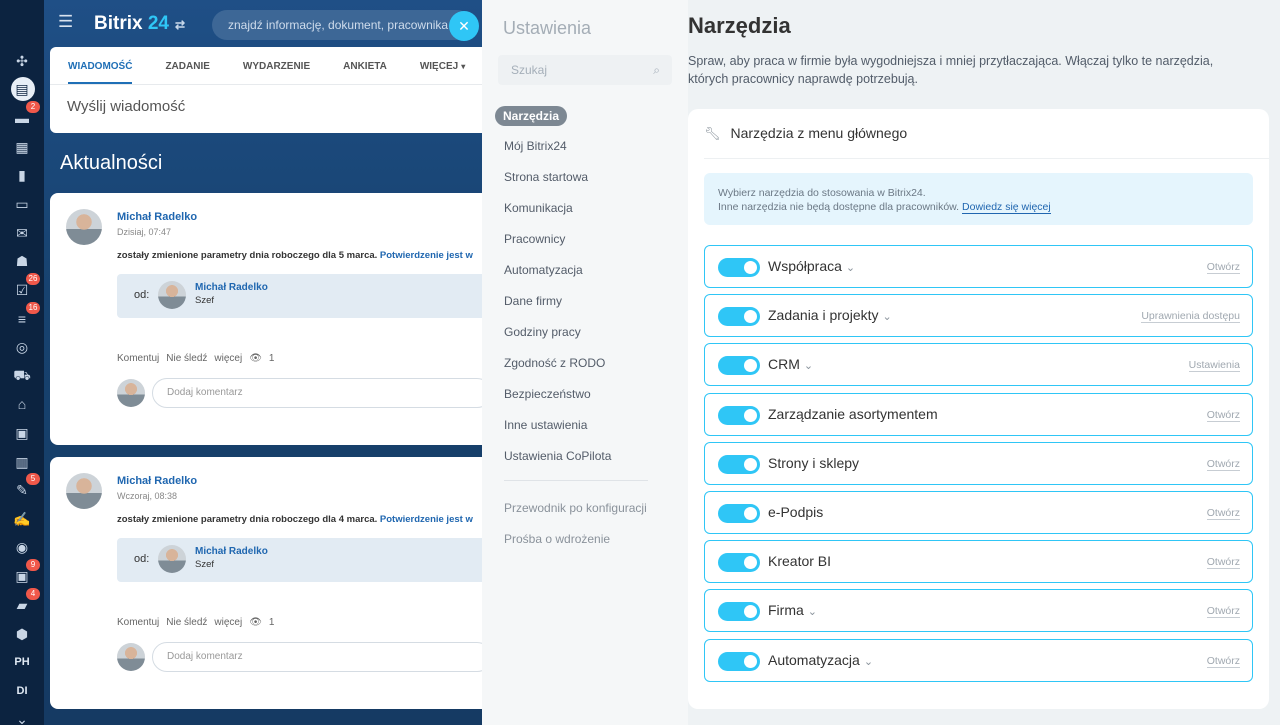  I want to click on rail-item-cart-icon: ⛟, so click(22, 376).